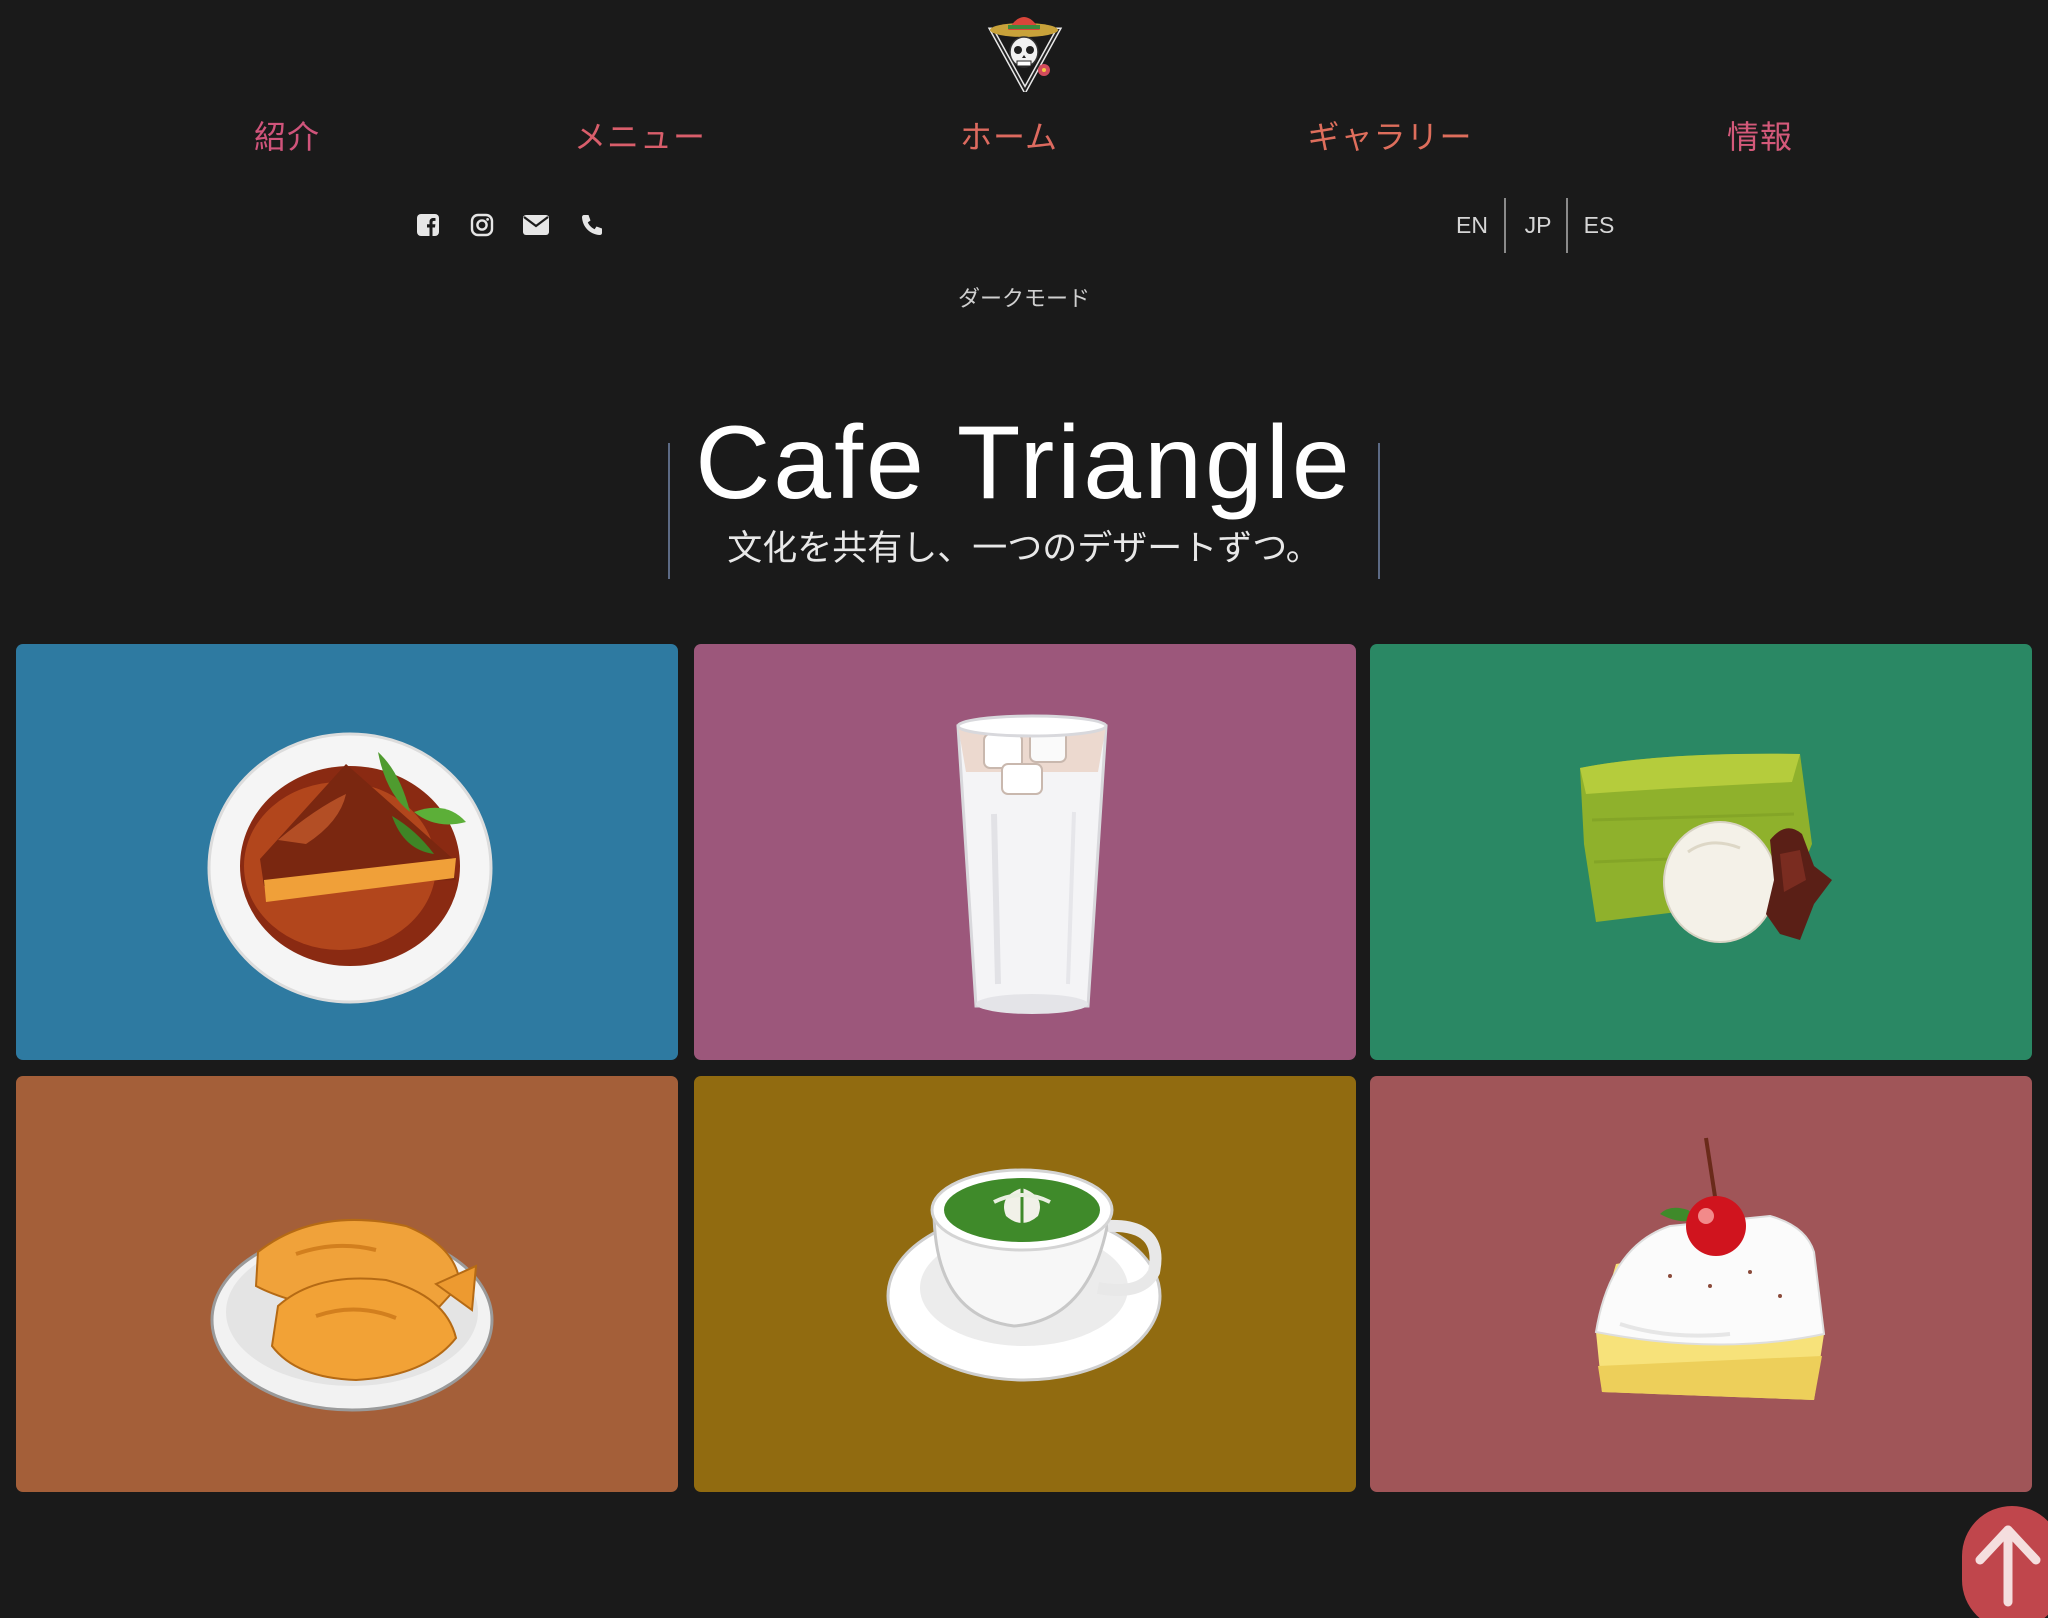 The height and width of the screenshot is (1618, 2048). I want to click on instagram-icon, so click(482, 225).